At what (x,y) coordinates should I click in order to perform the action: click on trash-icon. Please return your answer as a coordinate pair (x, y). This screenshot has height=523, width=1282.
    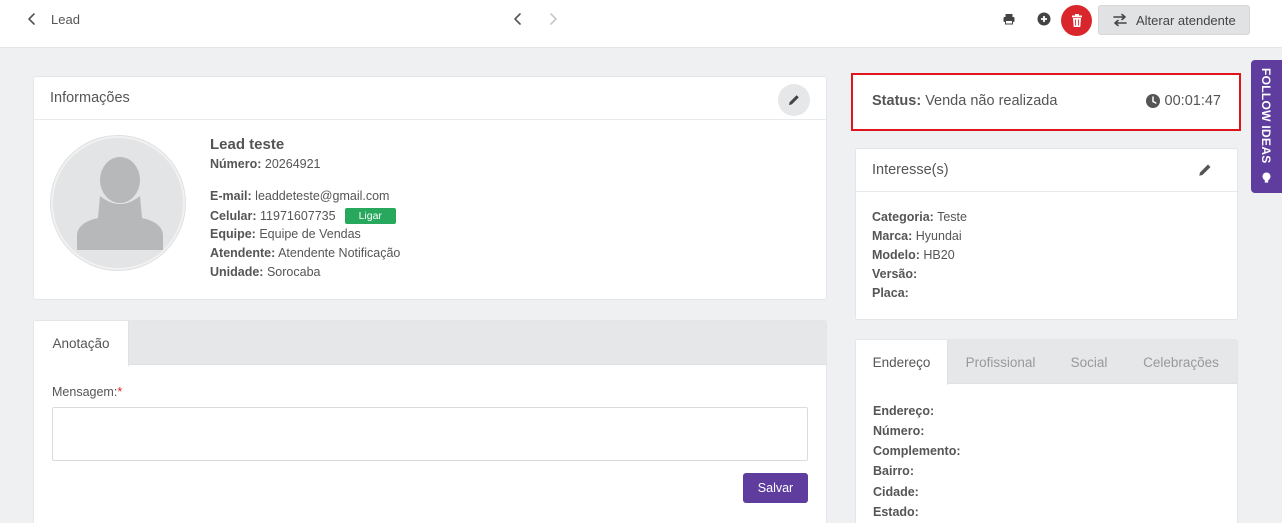
    Looking at the image, I should click on (1076, 20).